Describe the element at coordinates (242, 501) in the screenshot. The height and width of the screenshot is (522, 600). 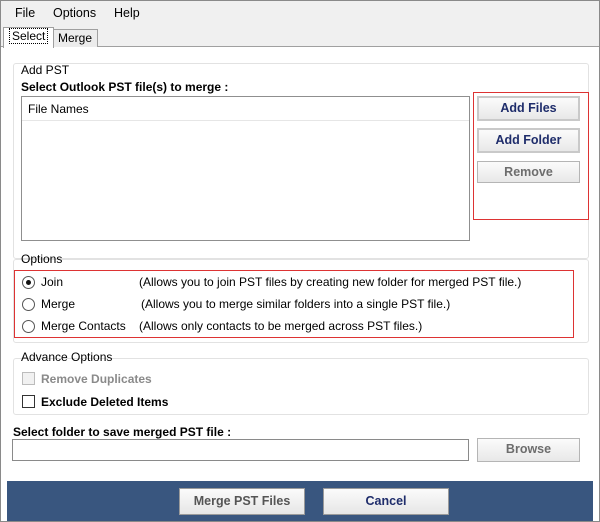
I see `merge-pst-files-button: Merge PST Files` at that location.